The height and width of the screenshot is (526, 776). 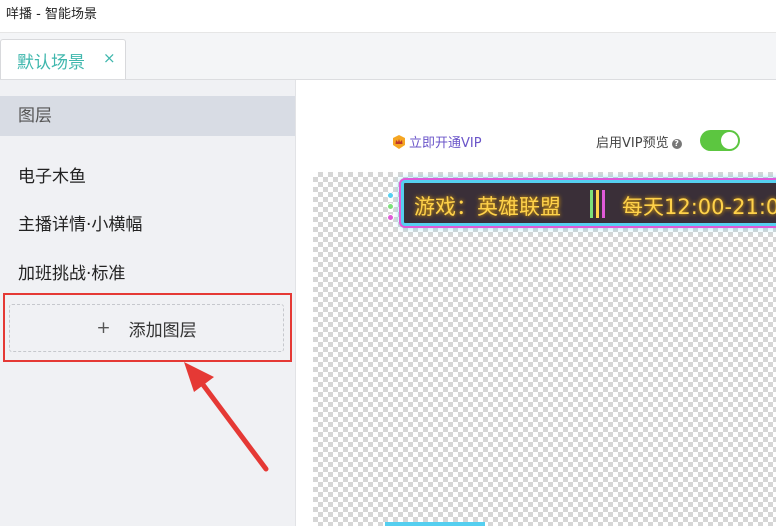 I want to click on layer-edge, so click(x=435, y=524).